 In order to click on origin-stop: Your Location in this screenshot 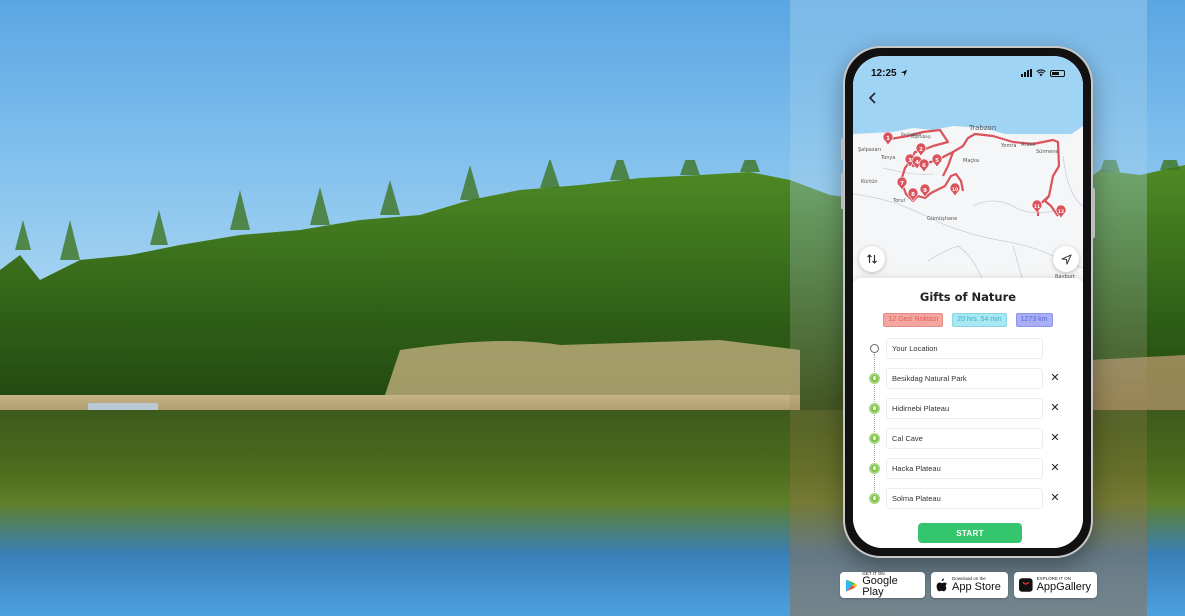, I will do `click(968, 349)`.